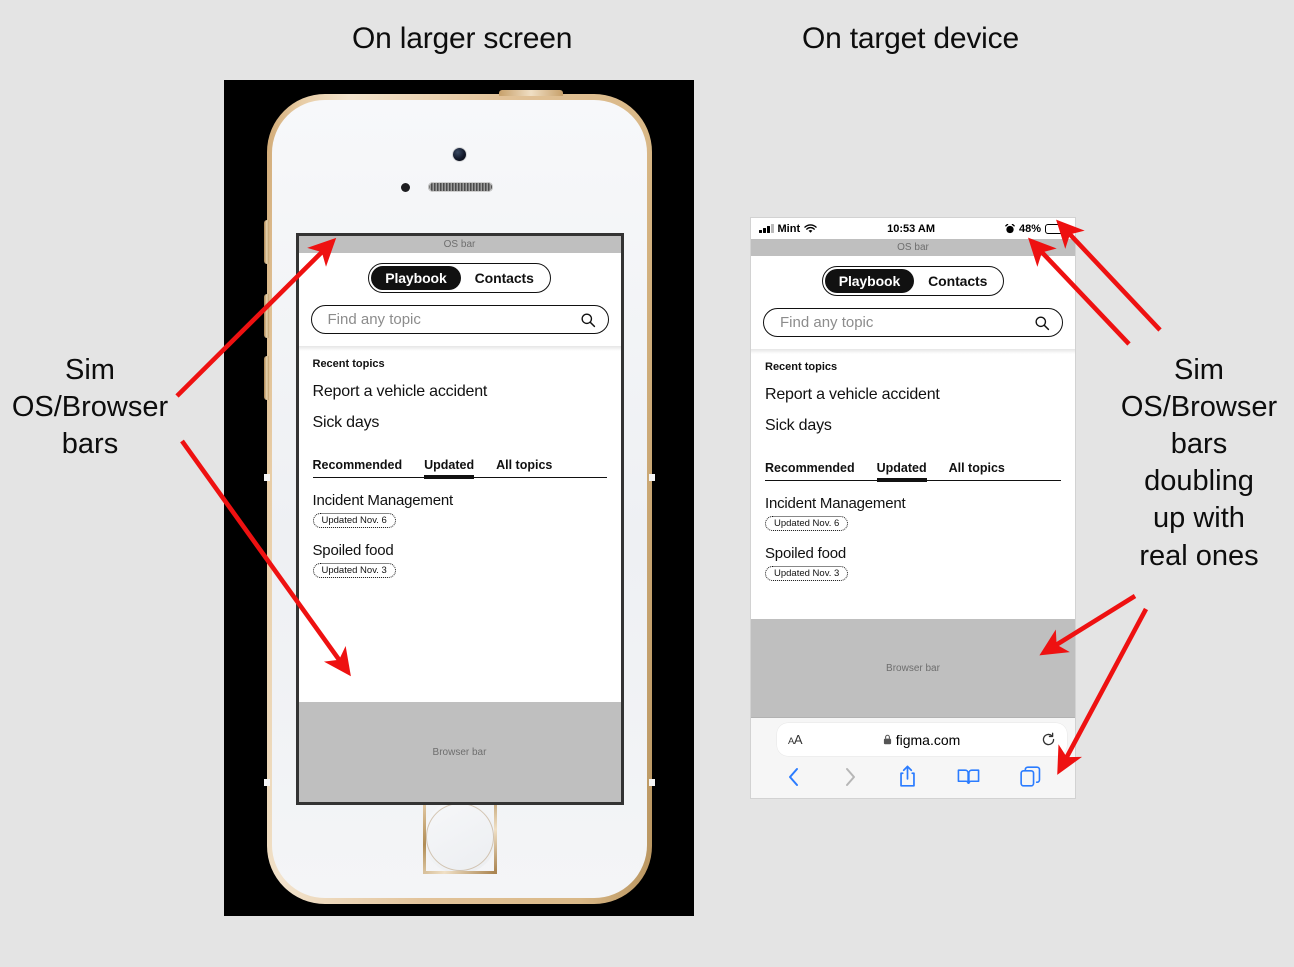 The image size is (1294, 967). Describe the element at coordinates (1057, 228) in the screenshot. I see `battery-icon` at that location.